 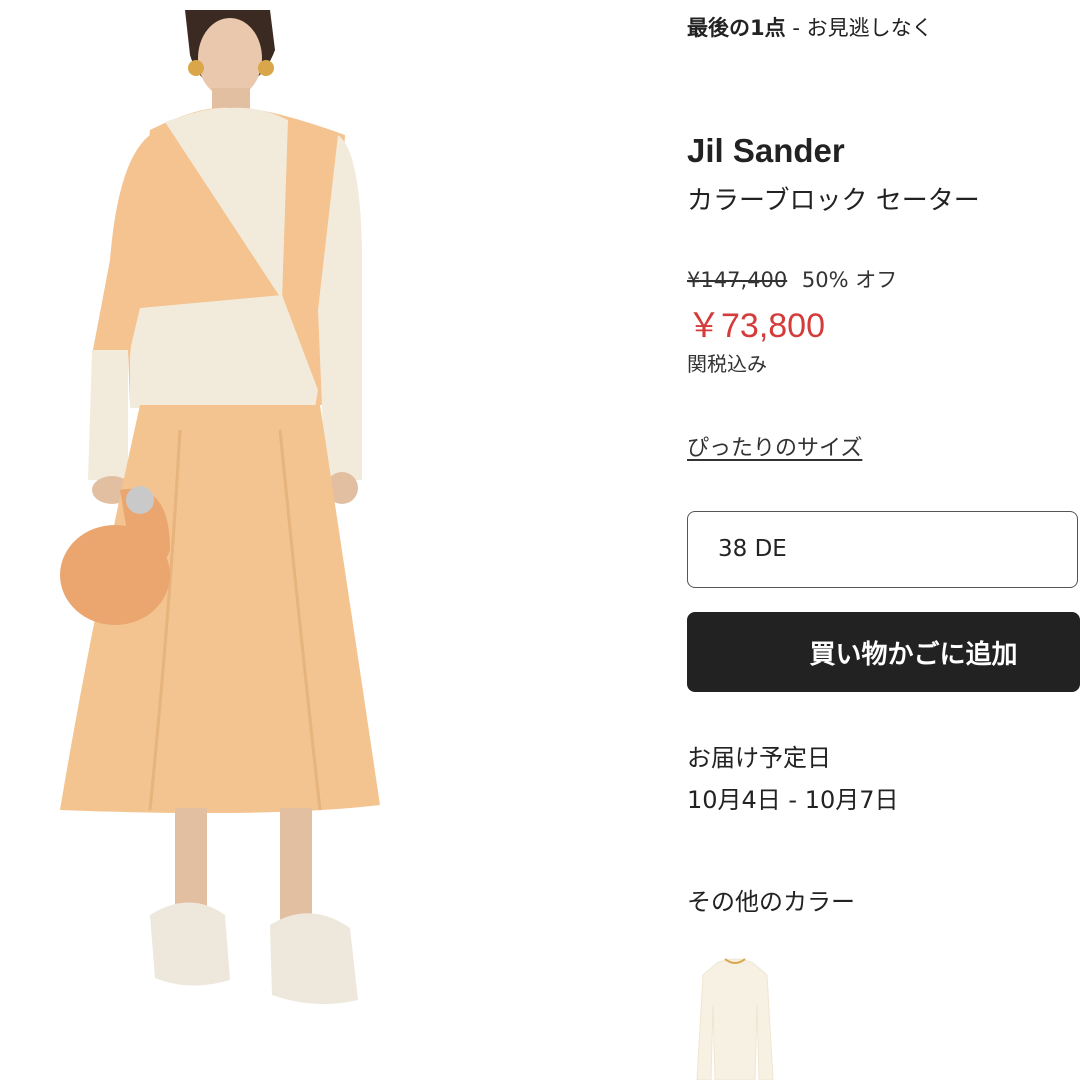 What do you see at coordinates (196, 68) in the screenshot?
I see `earring-left` at bounding box center [196, 68].